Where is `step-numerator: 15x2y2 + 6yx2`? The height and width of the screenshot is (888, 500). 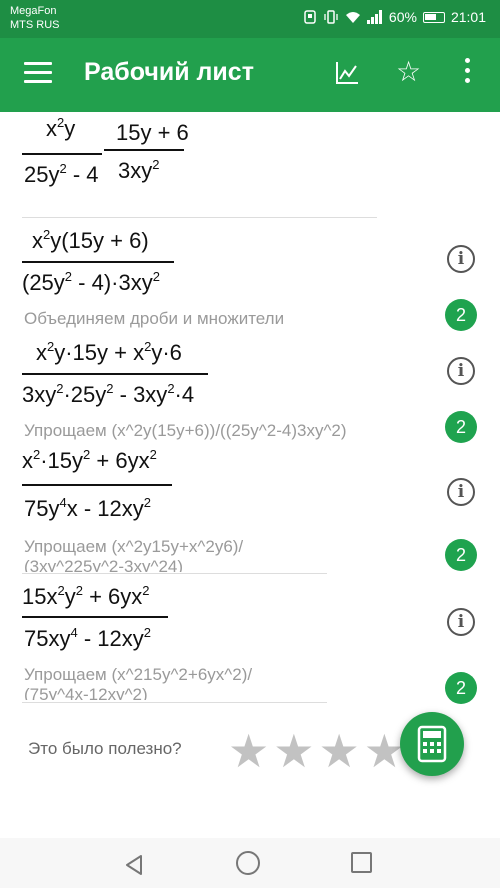
step-numerator: 15x2y2 + 6yx2 is located at coordinates (86, 596).